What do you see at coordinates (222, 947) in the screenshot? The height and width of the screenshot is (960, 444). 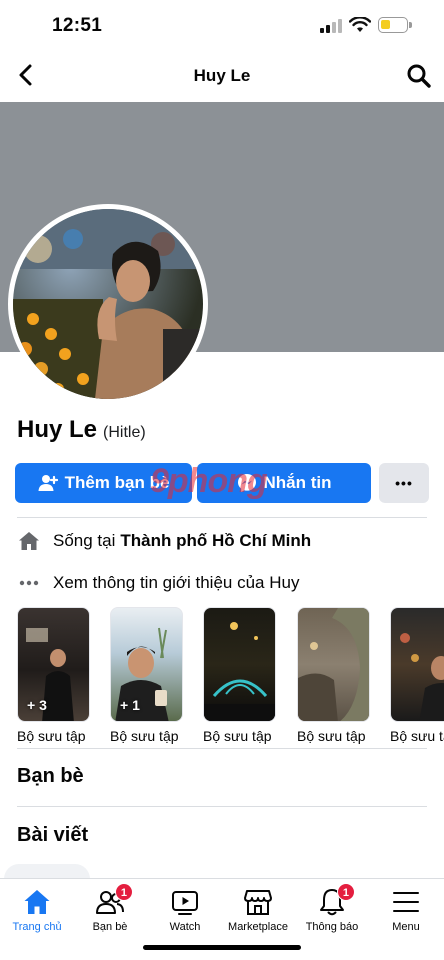 I see `home-indicator` at bounding box center [222, 947].